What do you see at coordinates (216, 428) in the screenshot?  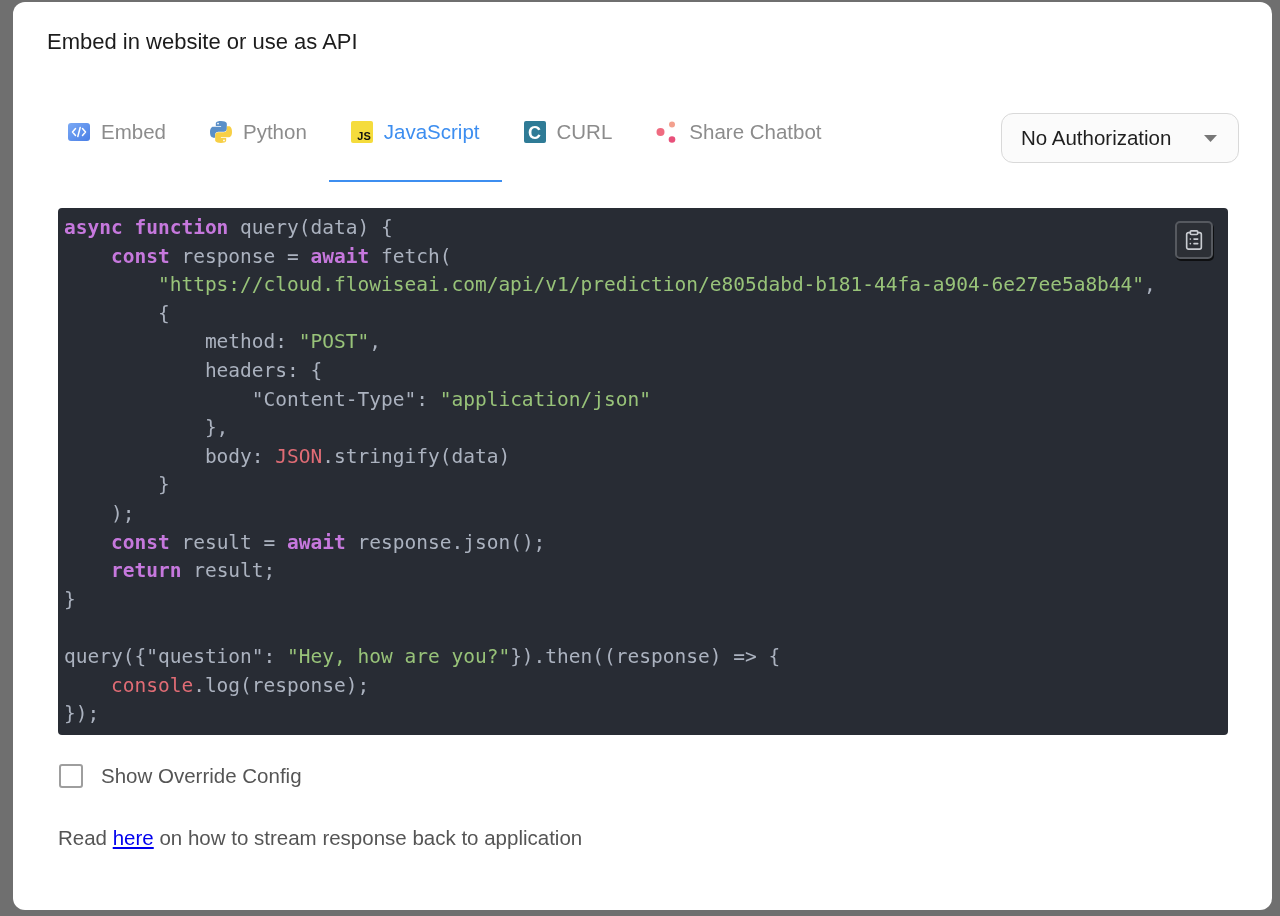 I see `code-line: },` at bounding box center [216, 428].